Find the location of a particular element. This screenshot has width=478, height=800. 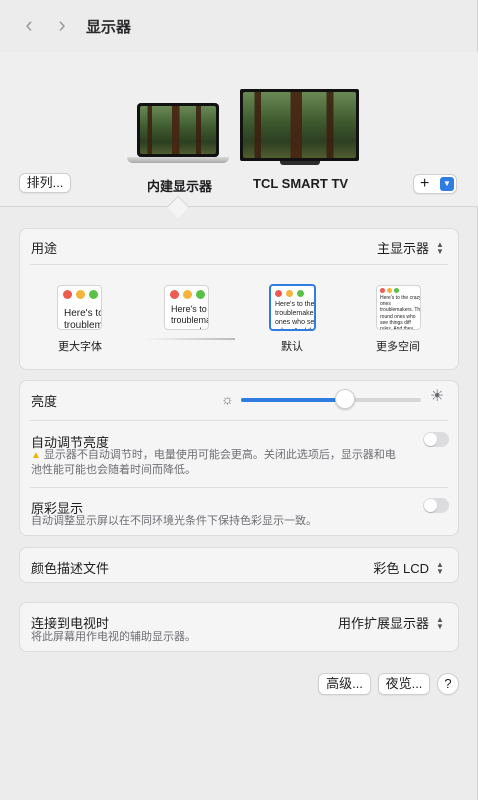

chevron-down-icon: ▼ is located at coordinates (447, 184).